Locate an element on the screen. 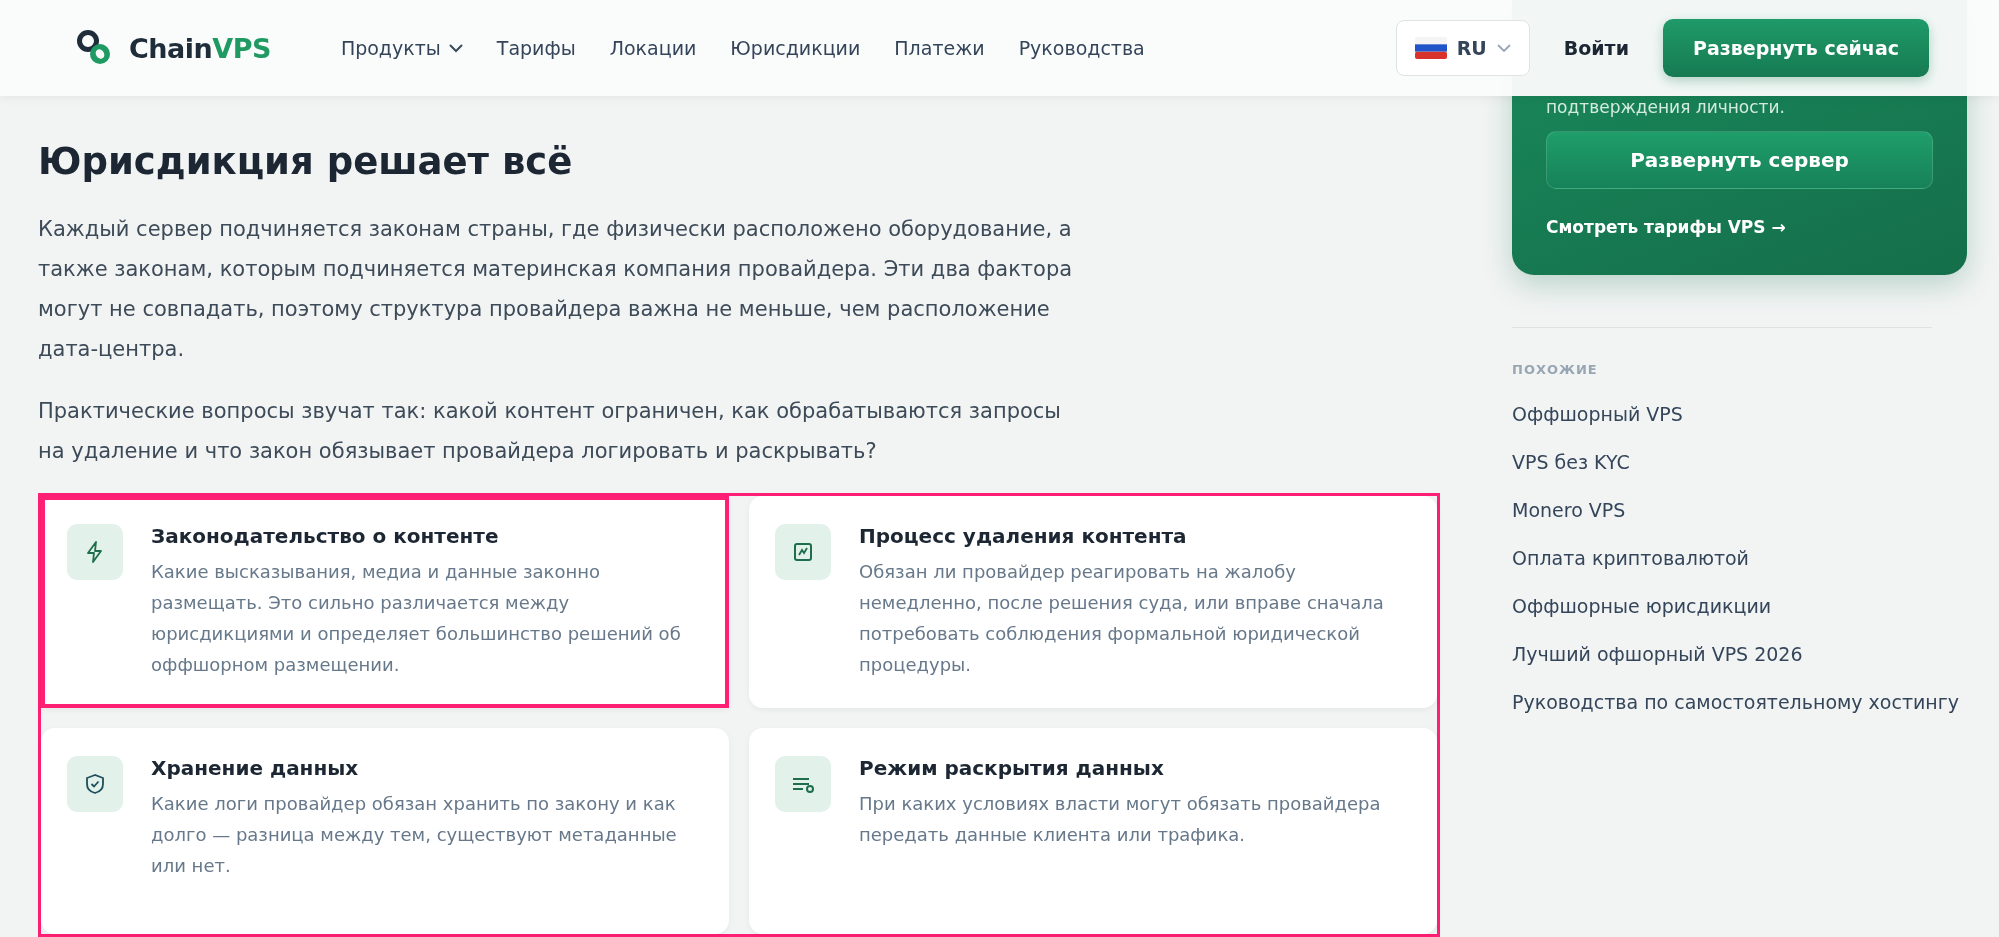 This screenshot has width=1999, height=937. deploy-now-button: Развернуть сейчас is located at coordinates (1795, 48).